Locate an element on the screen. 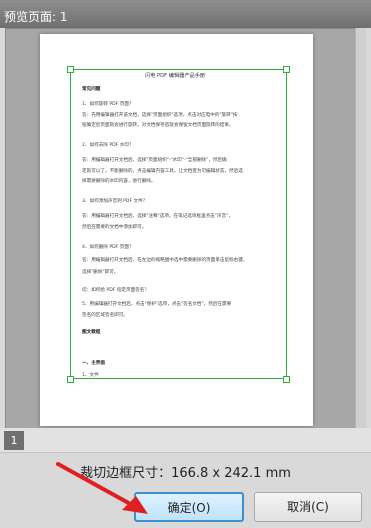 This screenshot has width=371, height=528. page-number: 1 is located at coordinates (14, 440).